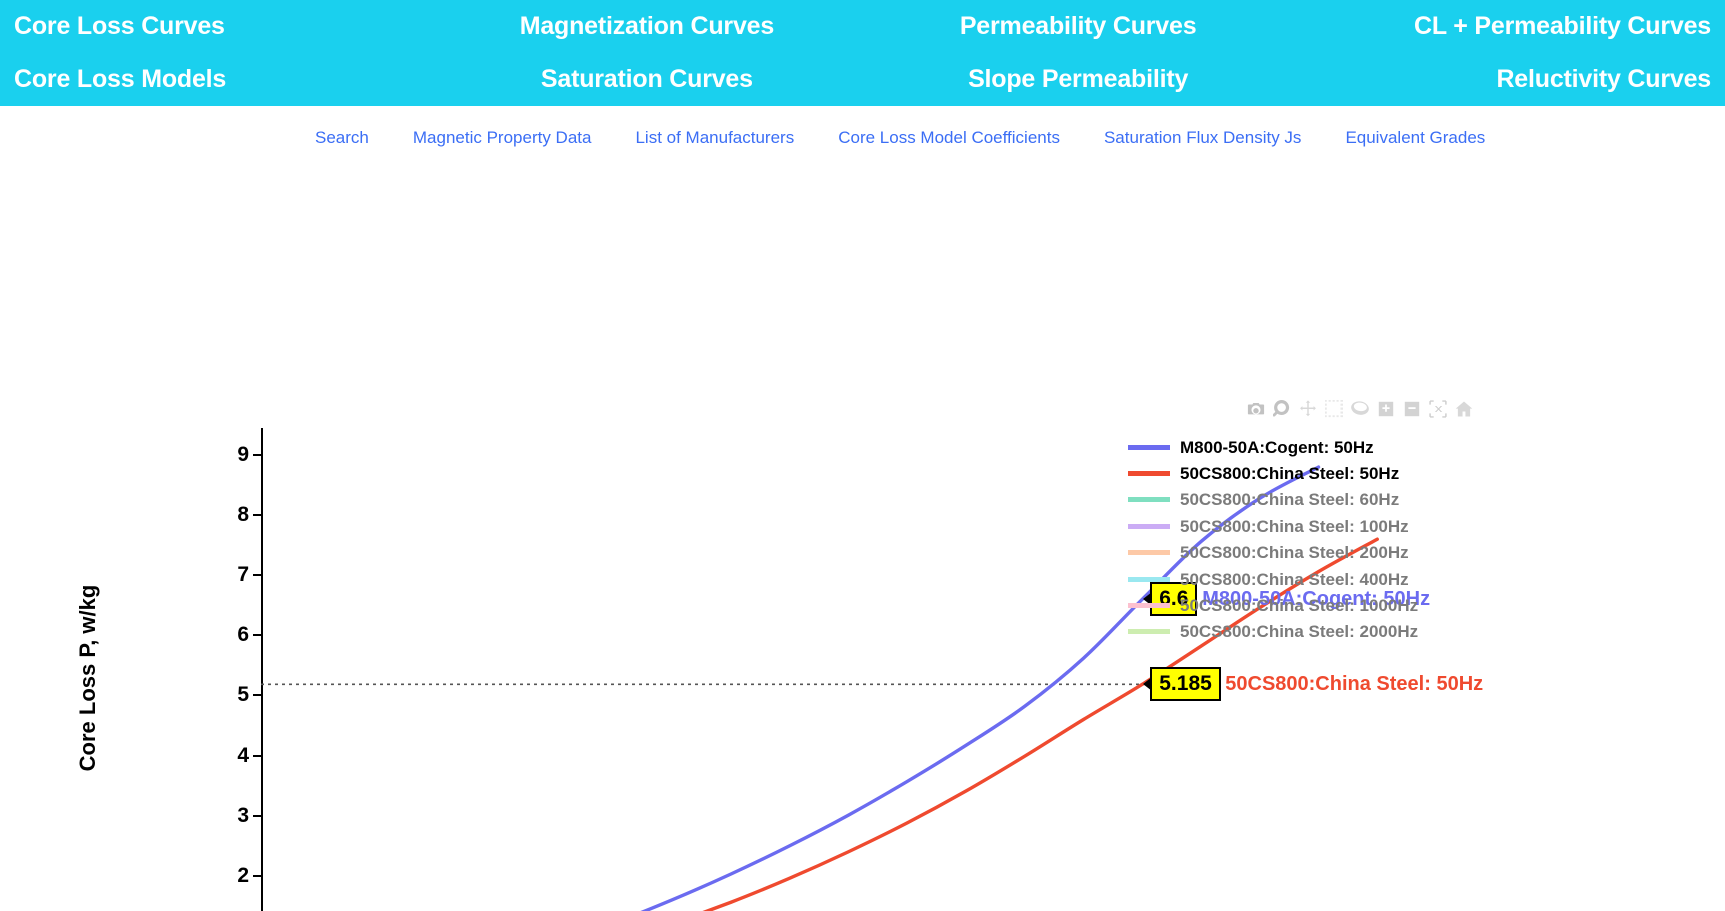 This screenshot has width=1725, height=911. Describe the element at coordinates (646, 79) in the screenshot. I see `menu-item-saturation-curves: Saturation Curves` at that location.